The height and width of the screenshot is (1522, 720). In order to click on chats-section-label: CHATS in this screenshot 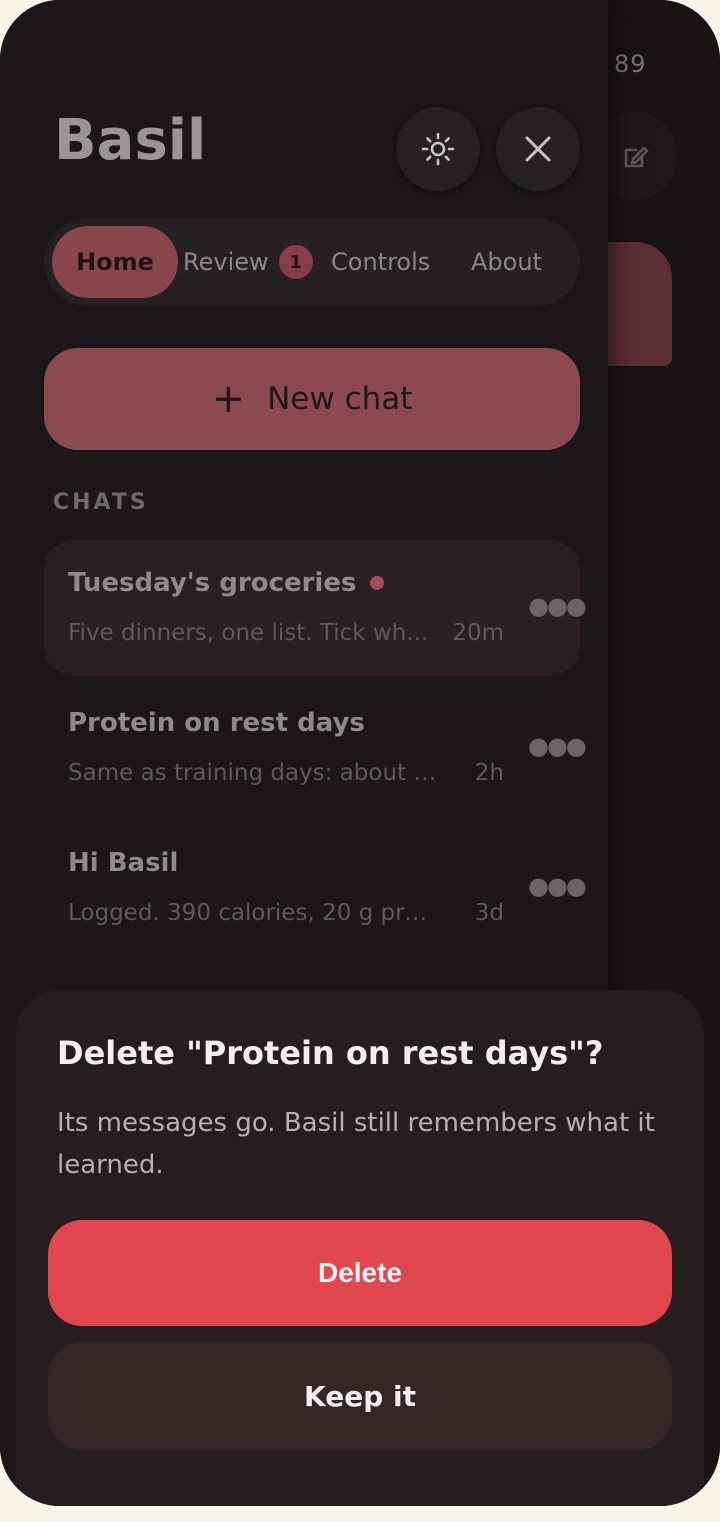, I will do `click(101, 502)`.